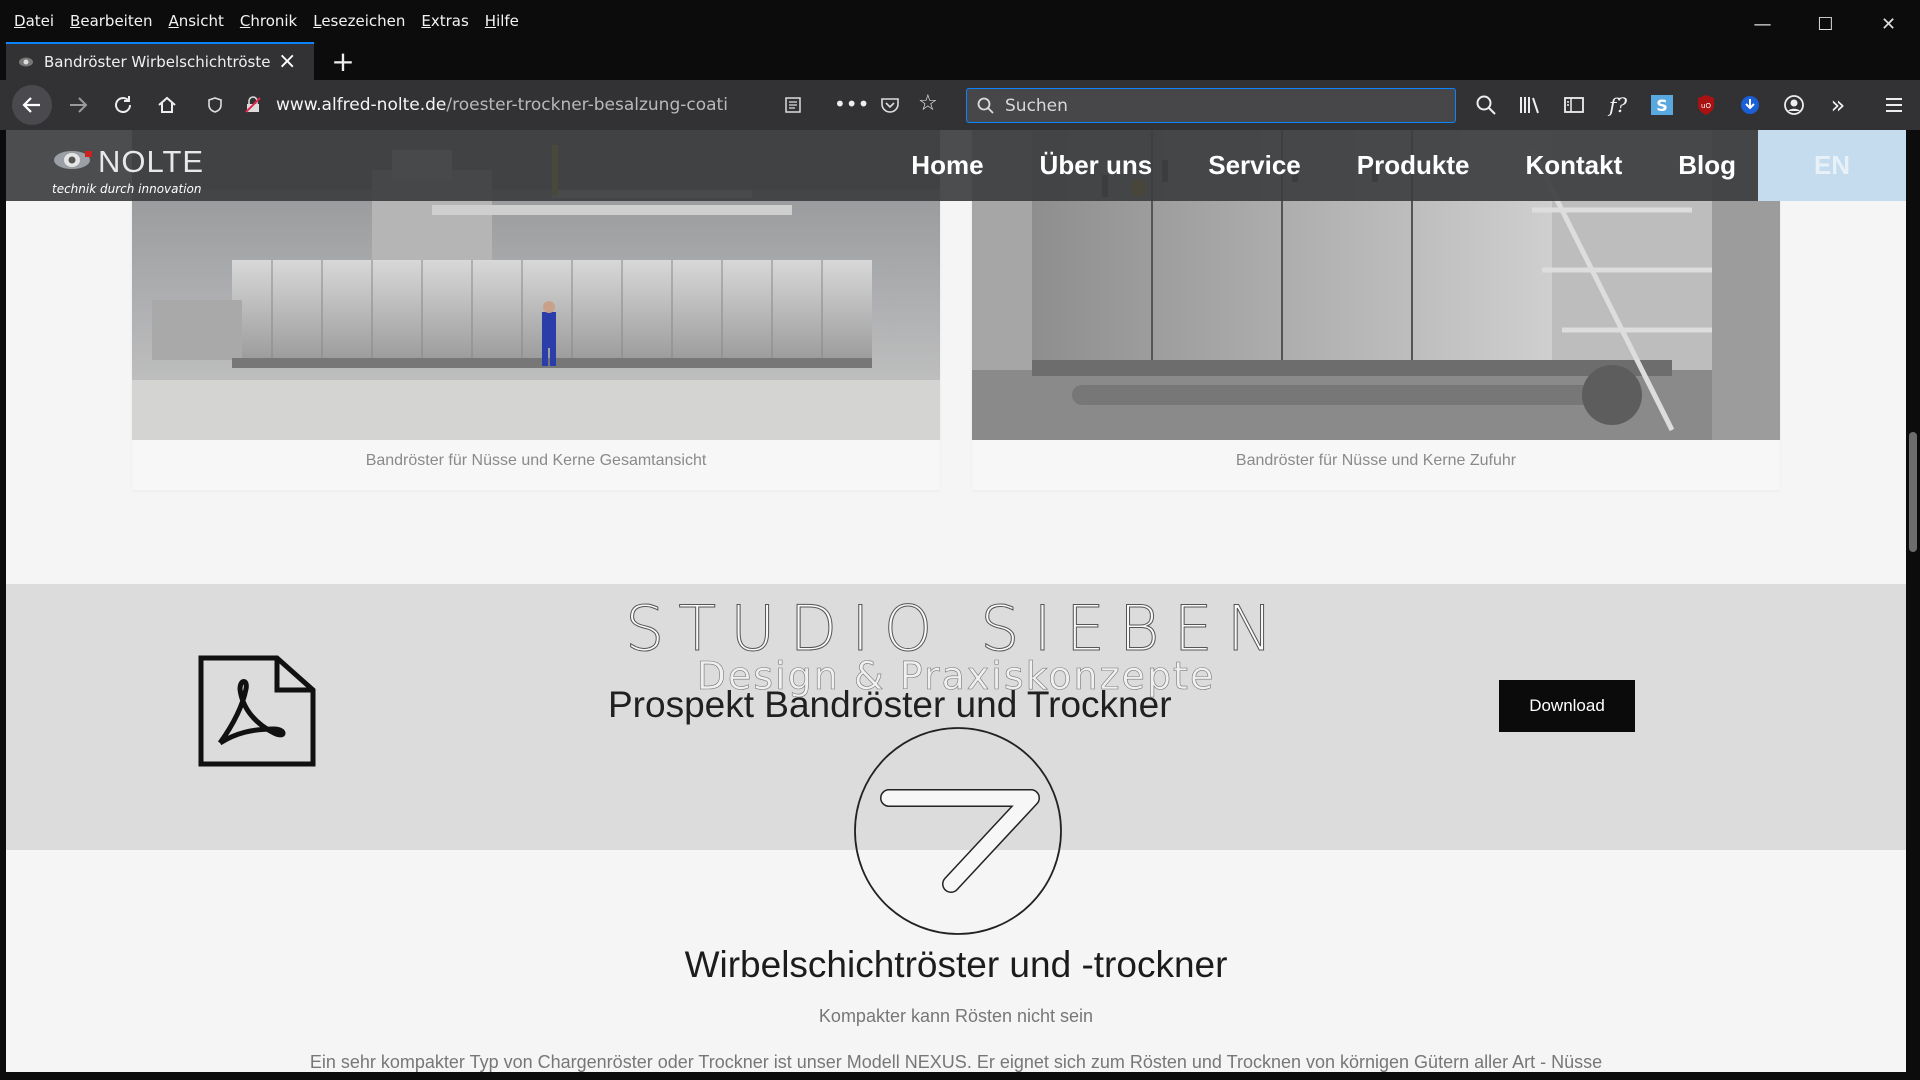  What do you see at coordinates (851, 104) in the screenshot?
I see `page-actions-icon: •••` at bounding box center [851, 104].